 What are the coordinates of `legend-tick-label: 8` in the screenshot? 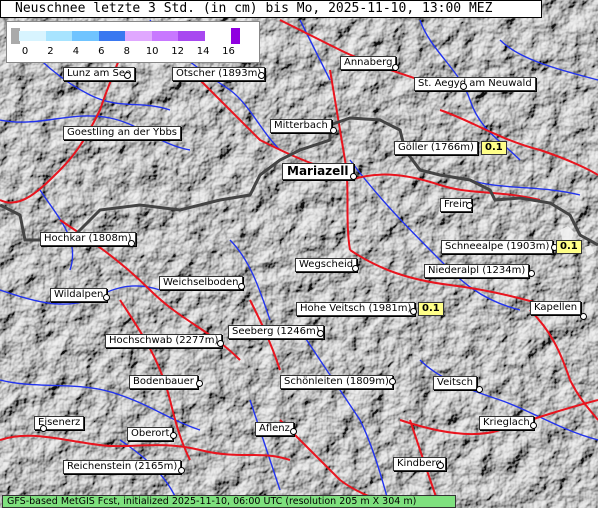 It's located at (126, 51).